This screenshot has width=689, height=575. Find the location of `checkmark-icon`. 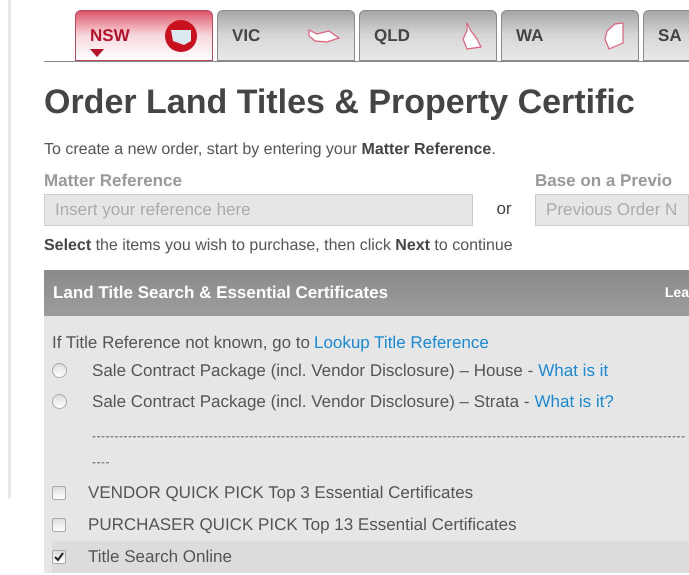

checkmark-icon is located at coordinates (59, 557).